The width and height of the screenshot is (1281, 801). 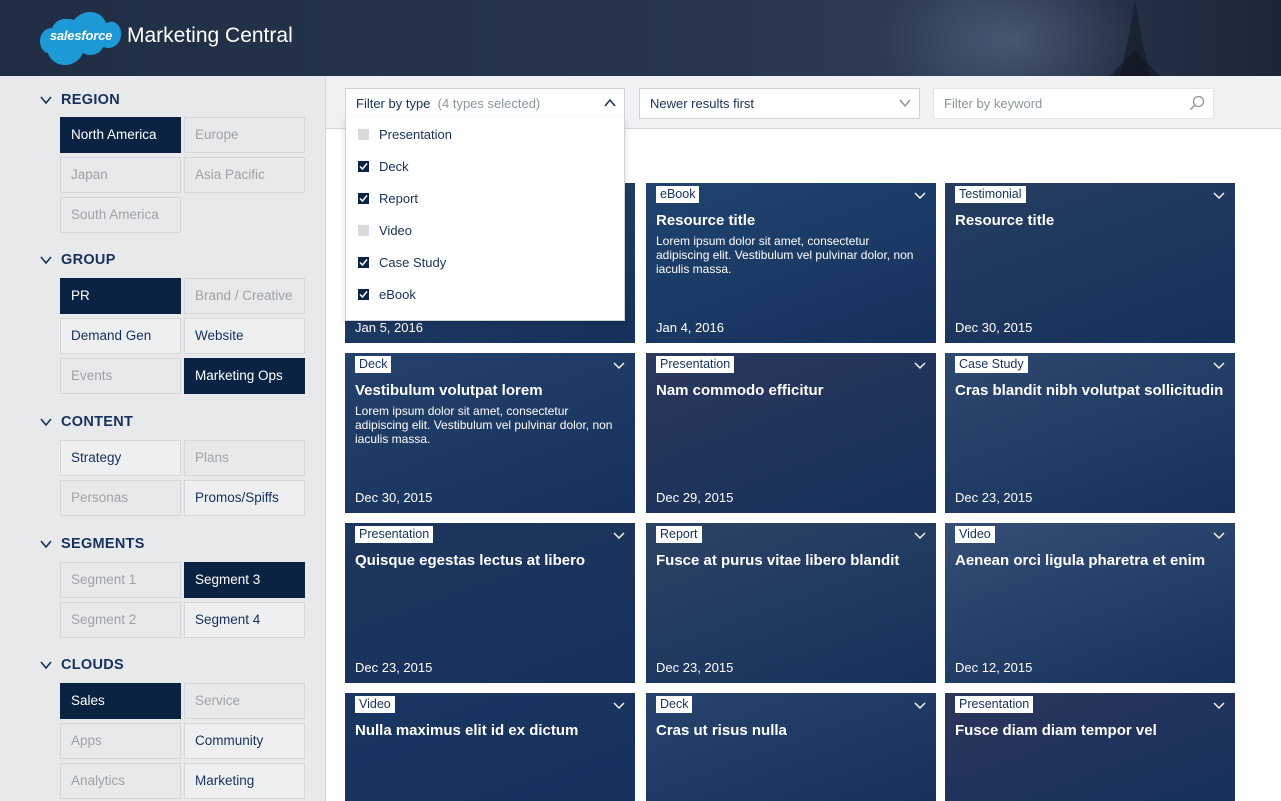 I want to click on card-title: Cras ut risus nulla, so click(x=791, y=730).